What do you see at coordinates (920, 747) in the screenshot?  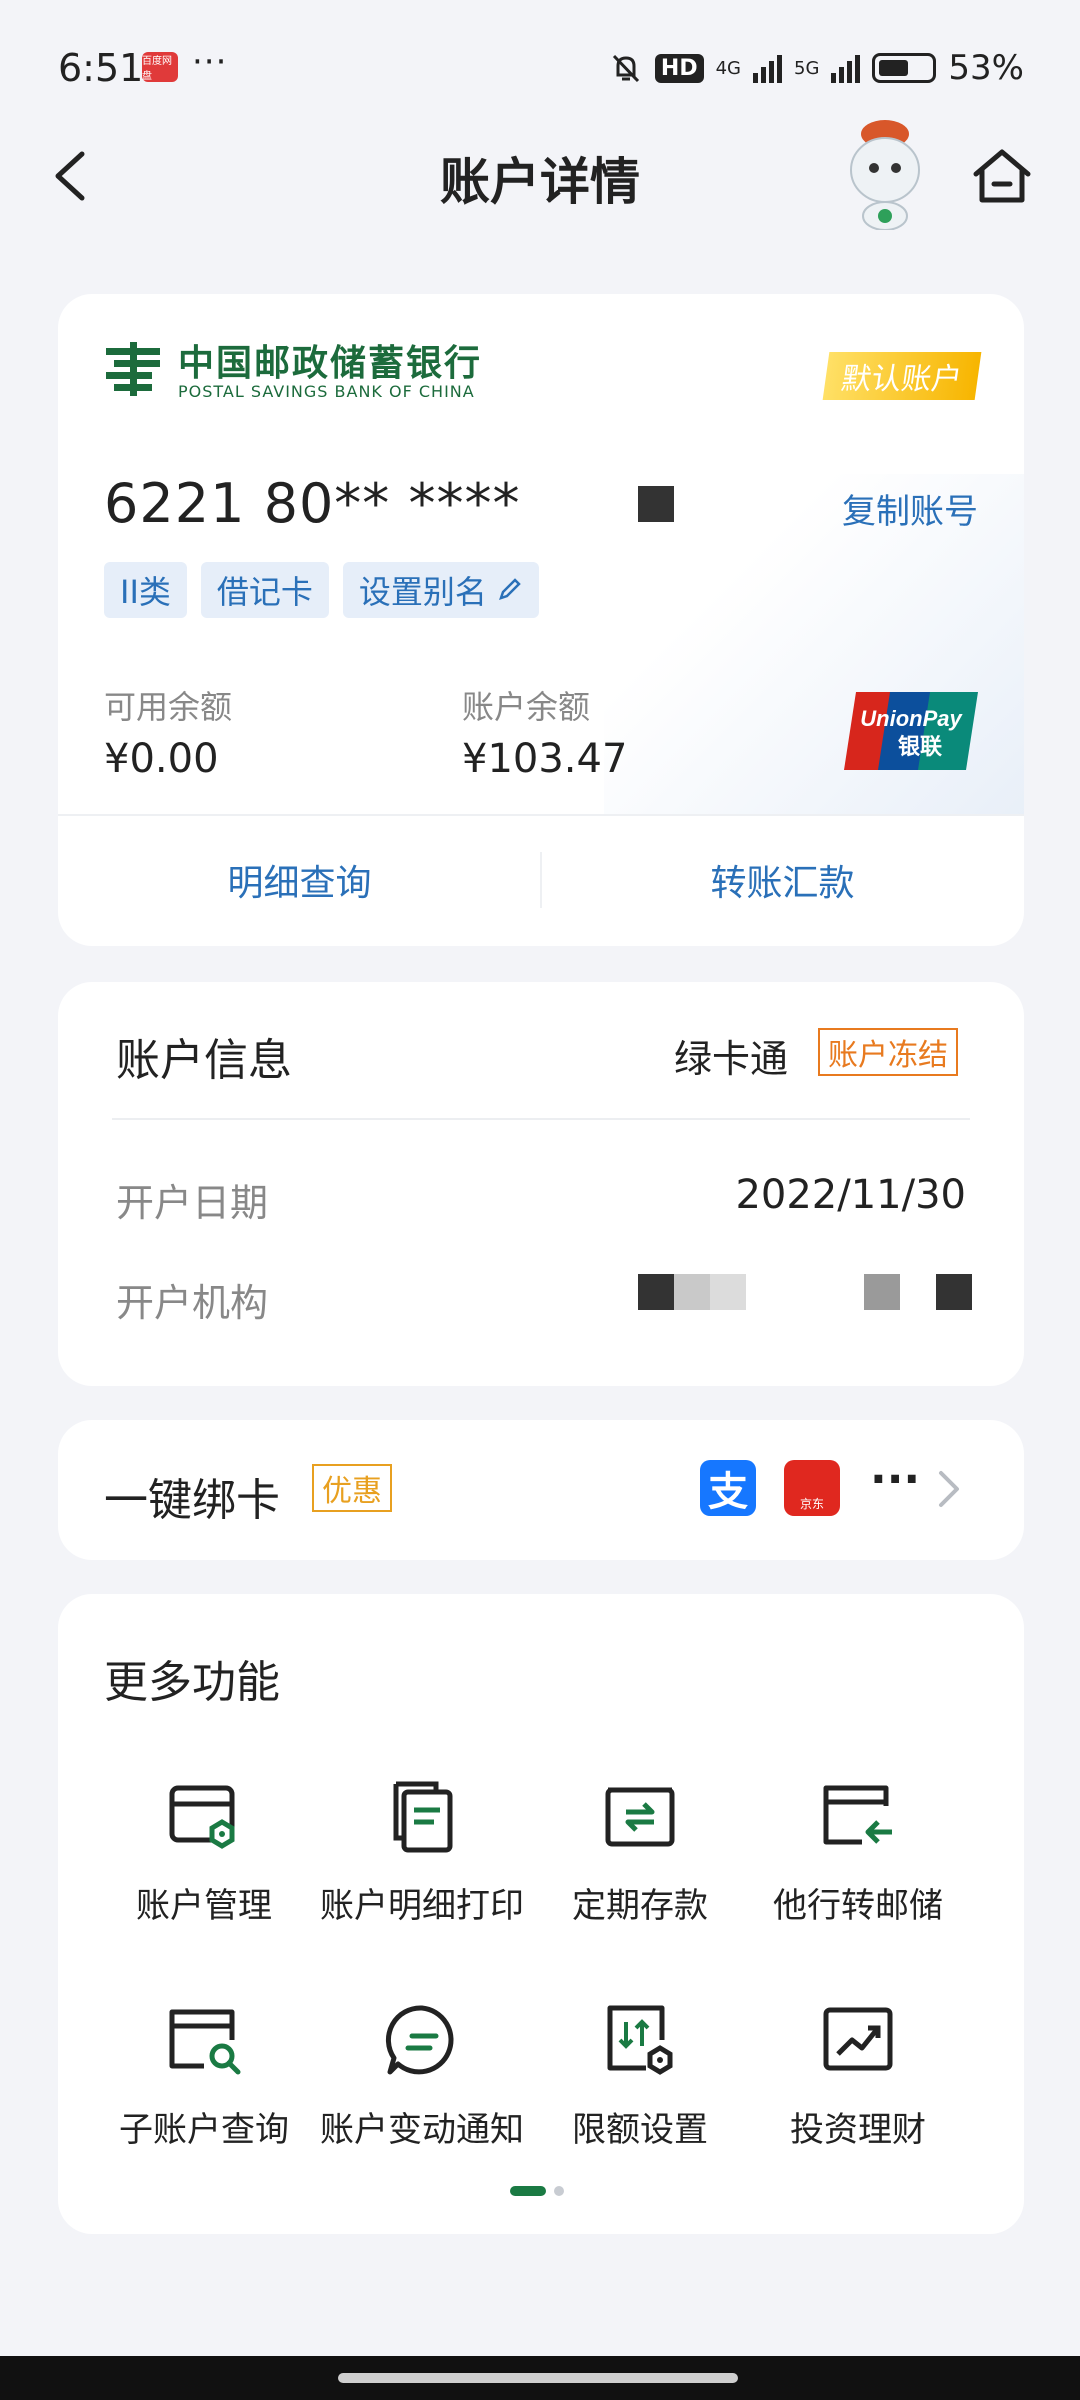 I see `svg-text: 银联` at bounding box center [920, 747].